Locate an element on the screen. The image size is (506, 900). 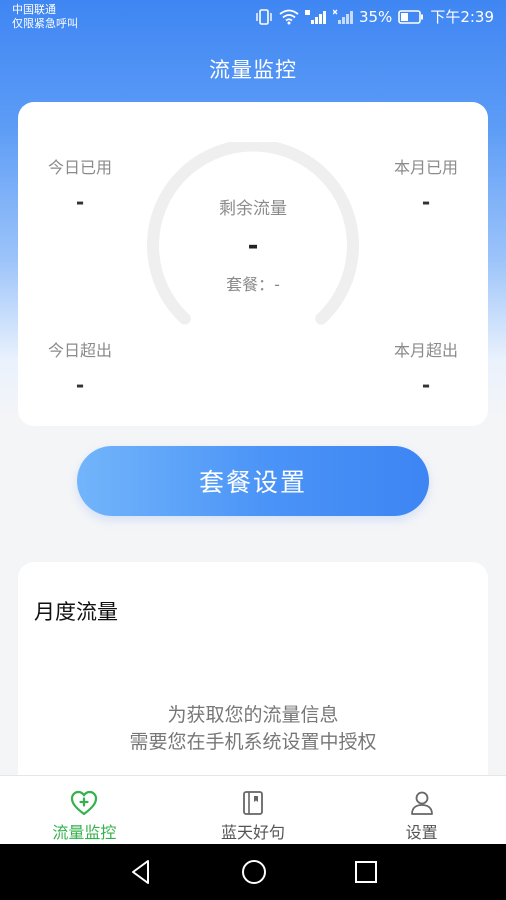
status-bar: 中国联通 仅限紧急呼叫 35% 下午2:39 is located at coordinates (253, 17).